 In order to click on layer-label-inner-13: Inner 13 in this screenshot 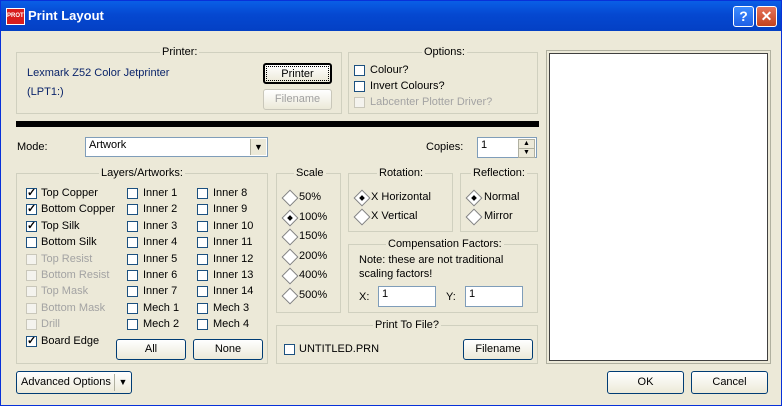, I will do `click(233, 275)`.